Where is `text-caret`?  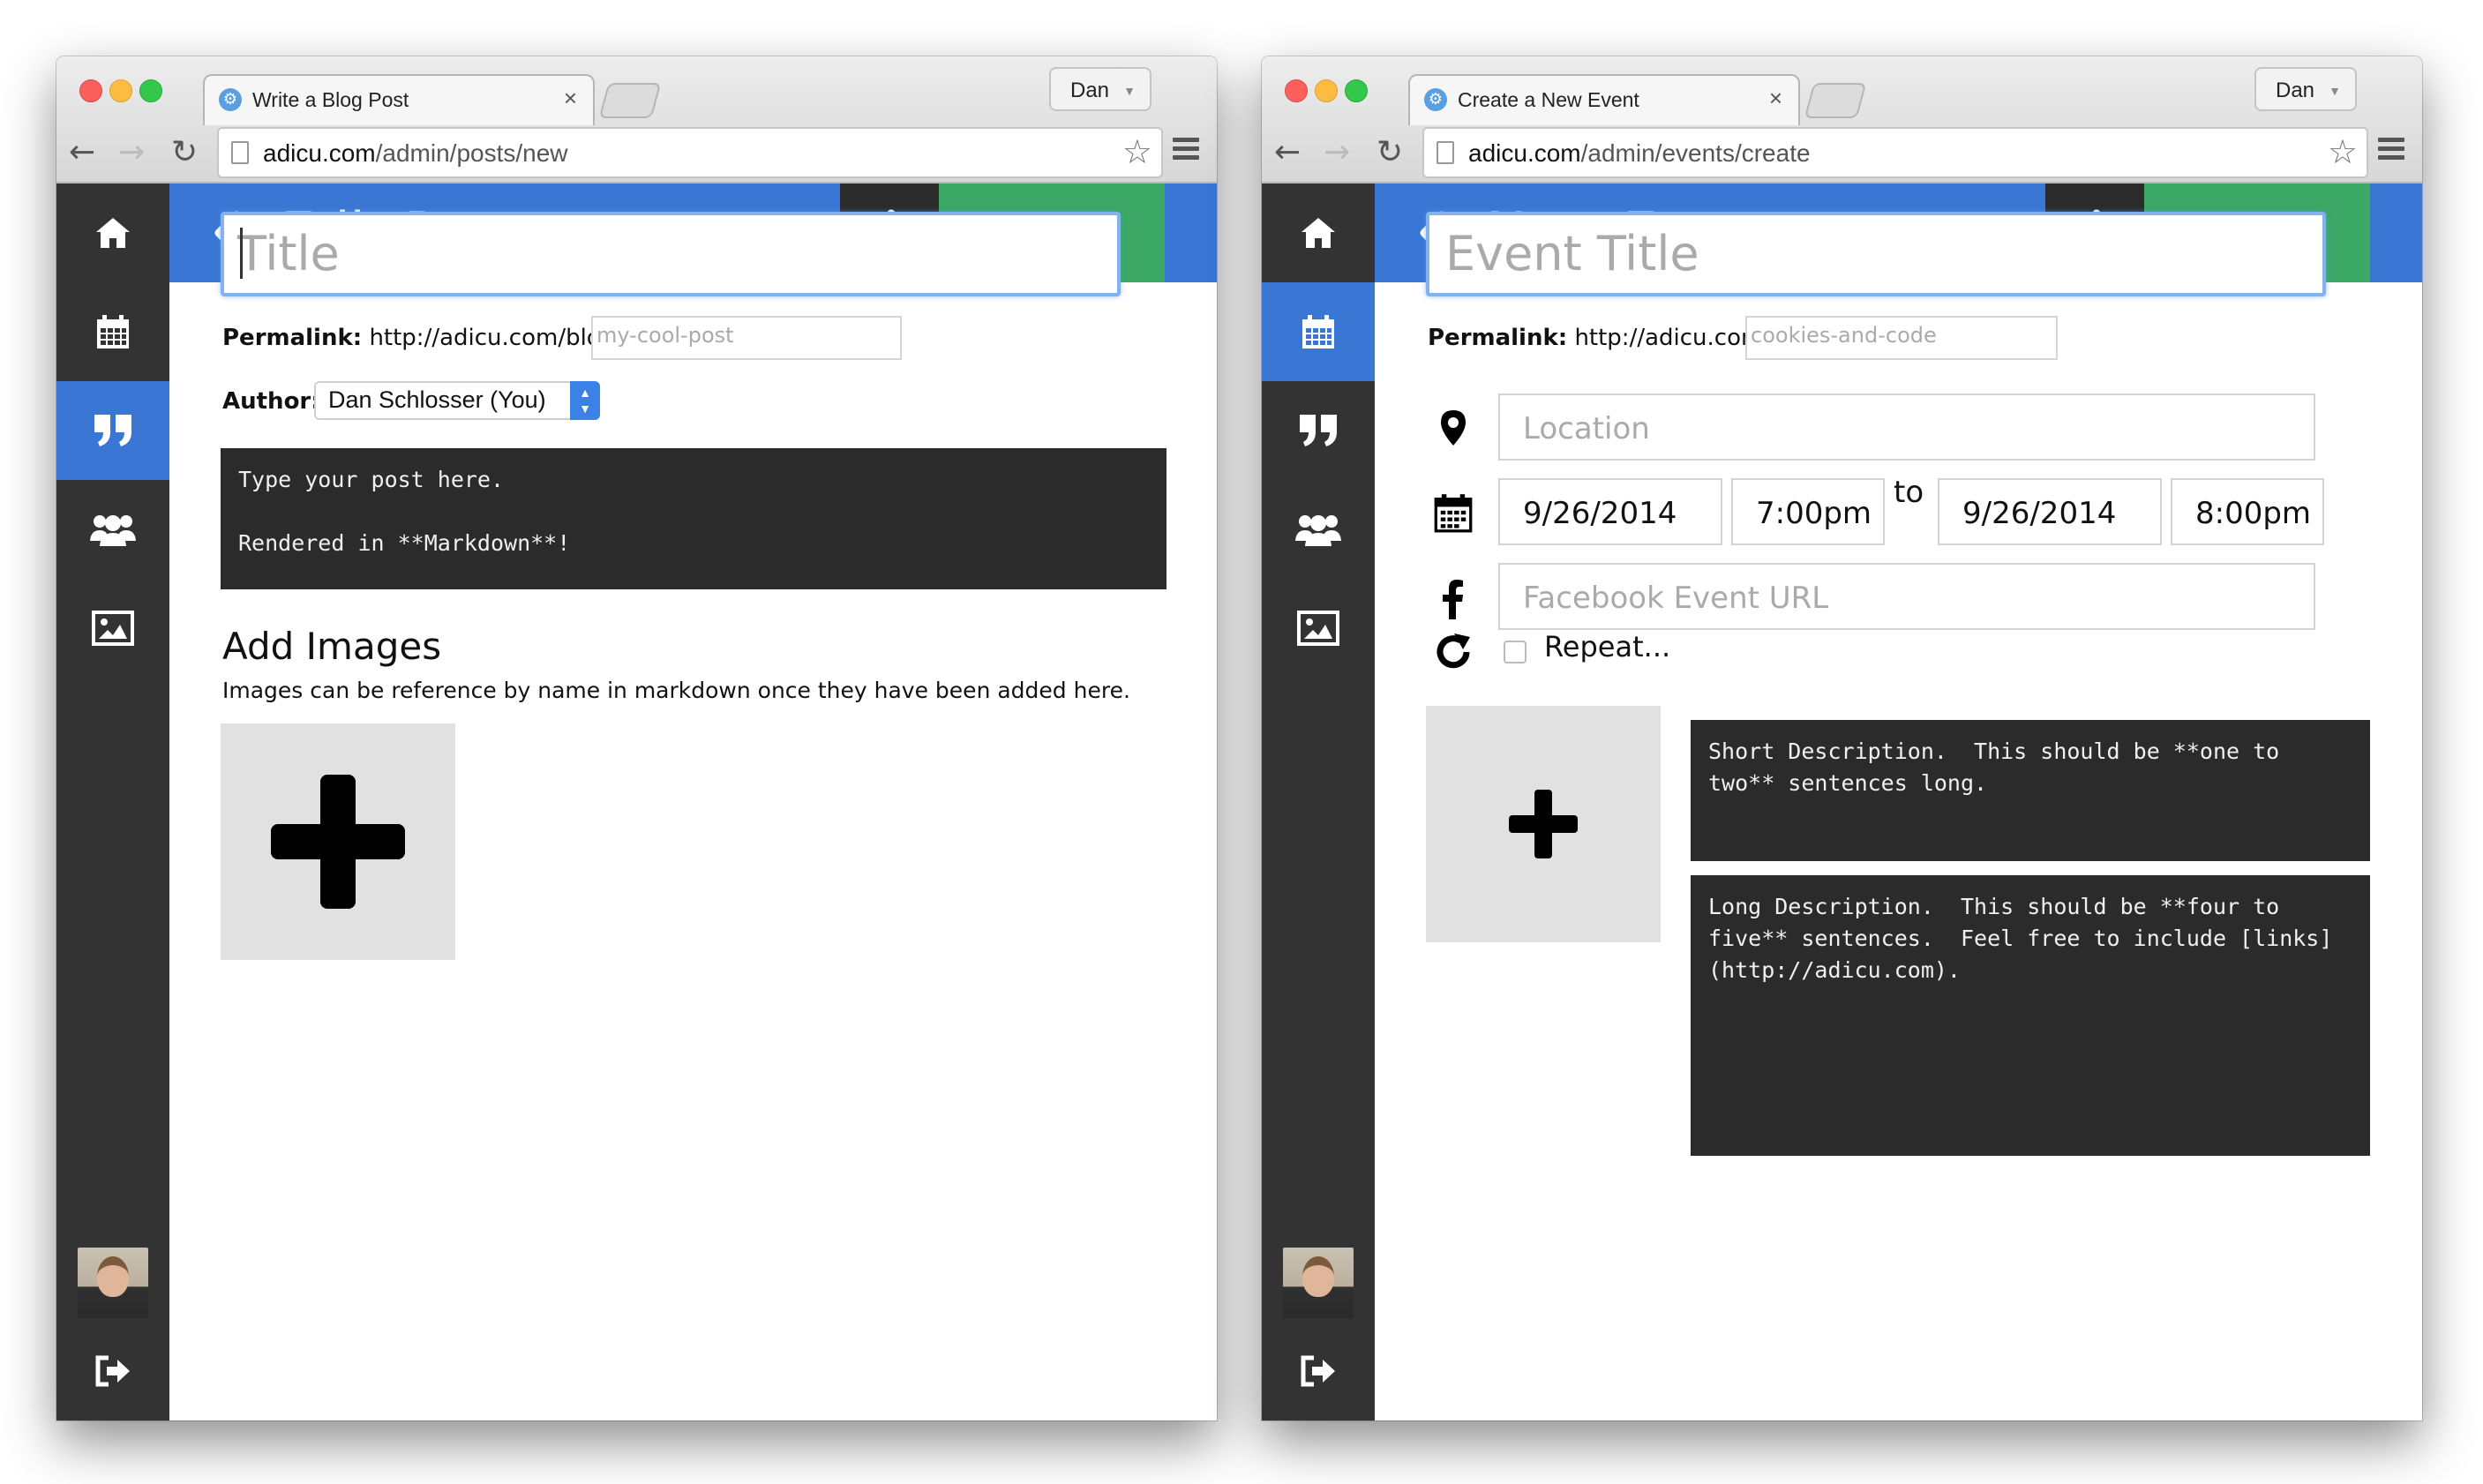 text-caret is located at coordinates (241, 254).